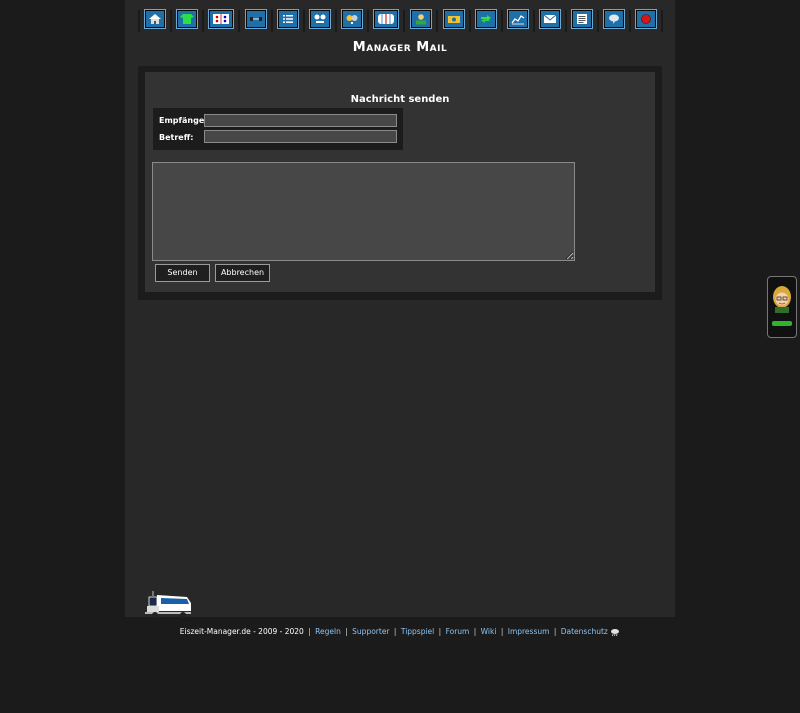 The image size is (800, 713). I want to click on form-heading: Nachricht senden, so click(400, 99).